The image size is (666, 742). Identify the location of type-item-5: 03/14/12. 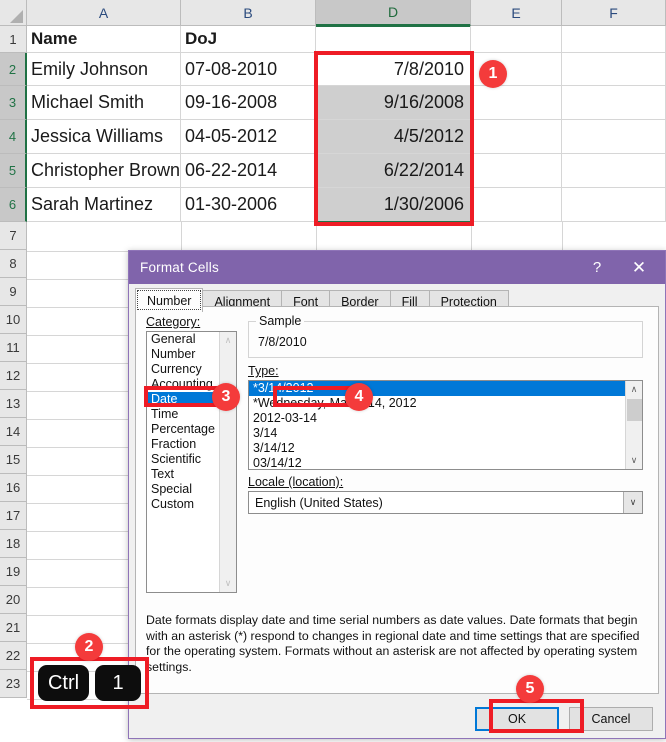
(445, 462).